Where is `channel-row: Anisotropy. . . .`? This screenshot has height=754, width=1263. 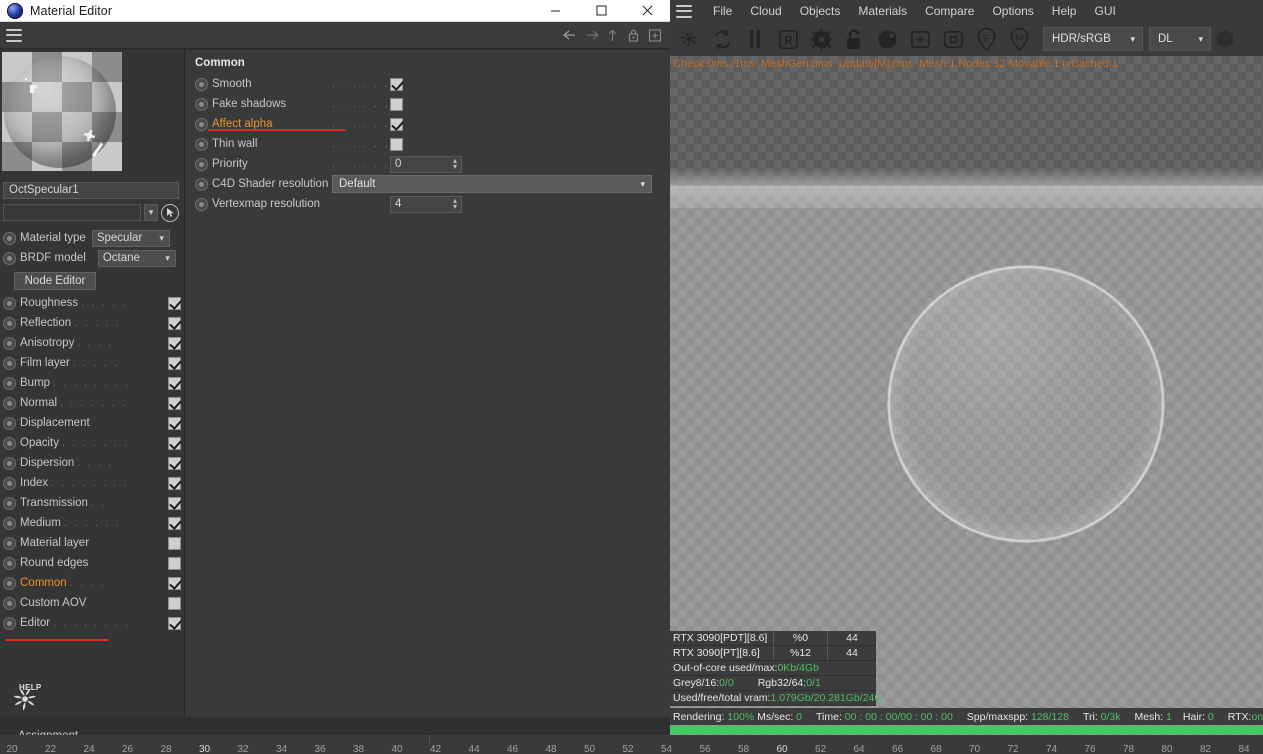 channel-row: Anisotropy. . . . is located at coordinates (92, 343).